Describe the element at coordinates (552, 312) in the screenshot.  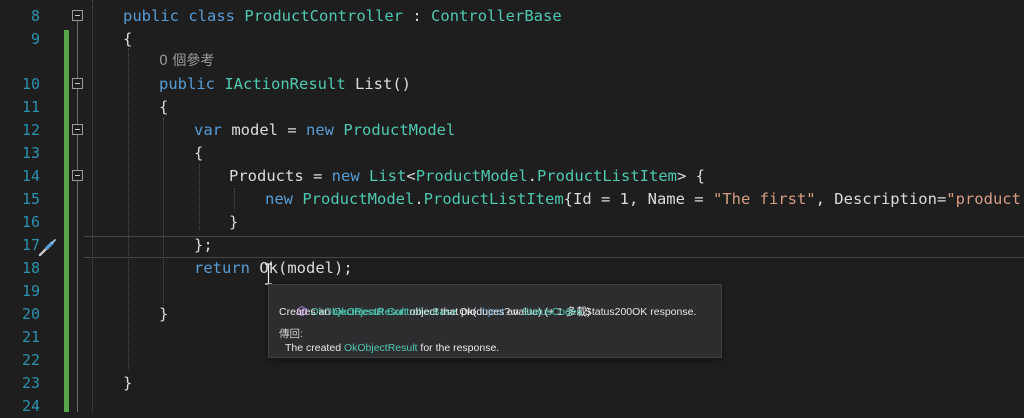
I see `tooltip-type-link: StatusCodes` at that location.